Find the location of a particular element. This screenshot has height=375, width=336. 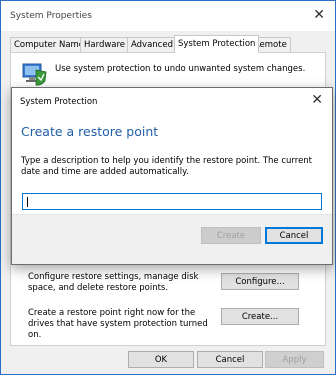

dialog-close-icon: ✕ is located at coordinates (317, 100).